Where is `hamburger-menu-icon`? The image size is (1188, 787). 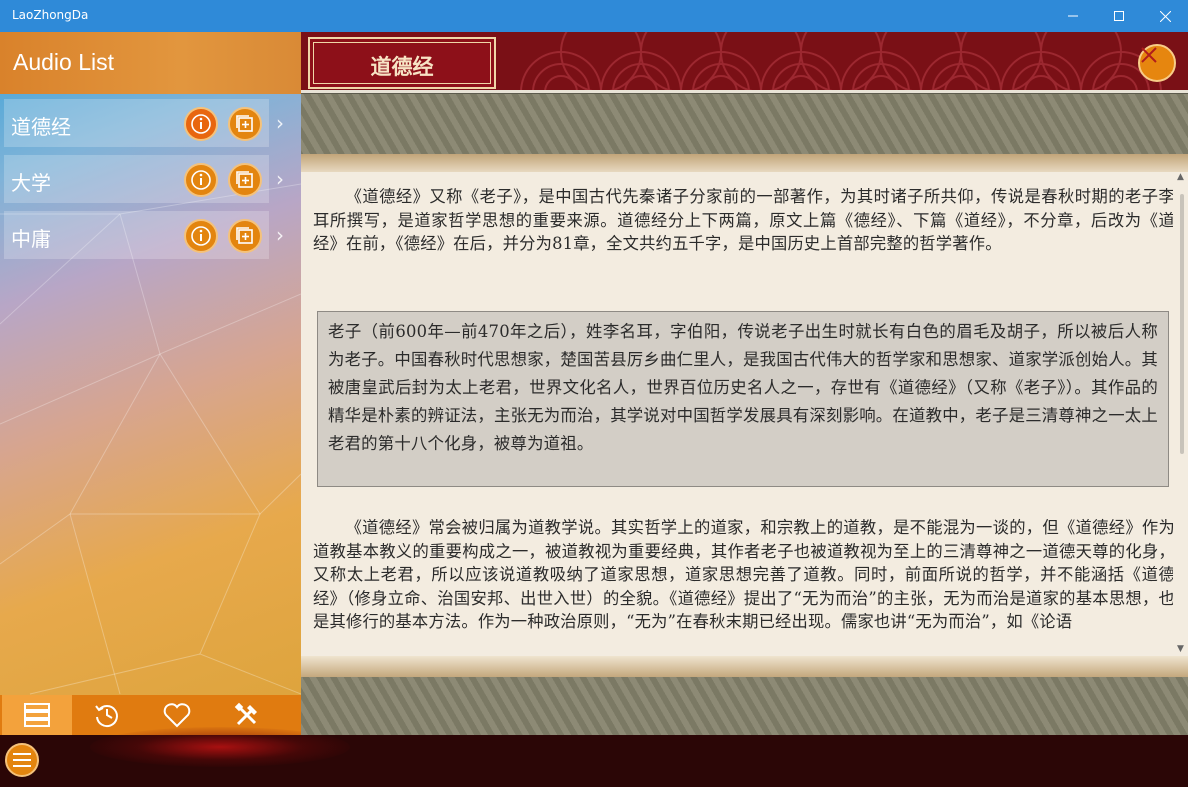 hamburger-menu-icon is located at coordinates (22, 760).